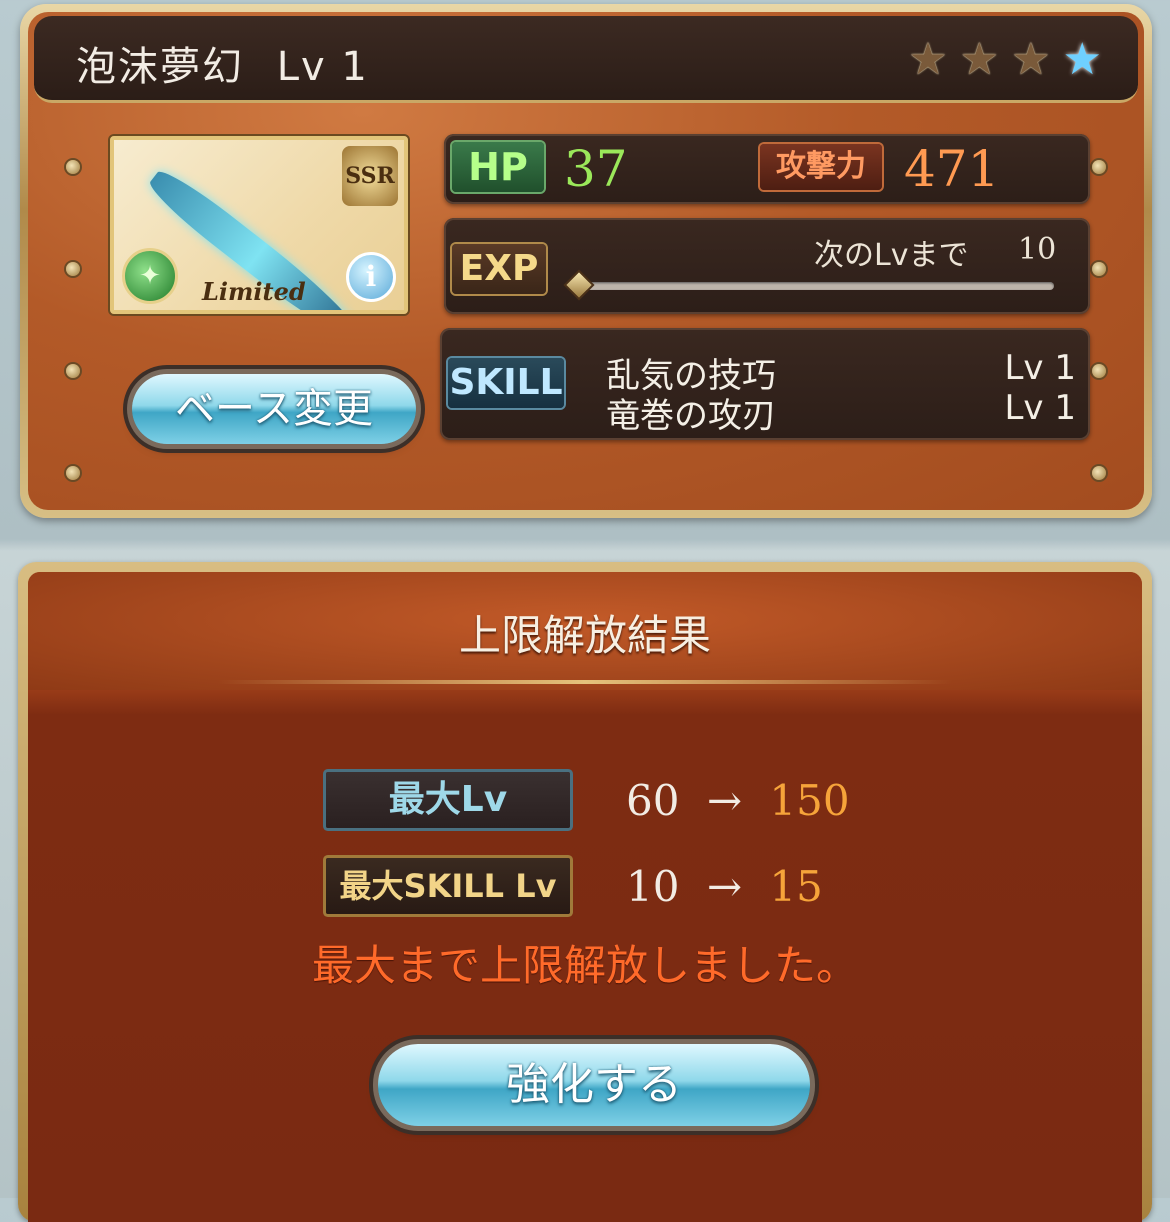 The height and width of the screenshot is (1222, 1170). Describe the element at coordinates (274, 409) in the screenshot. I see `base-change-button: ベース変更` at that location.